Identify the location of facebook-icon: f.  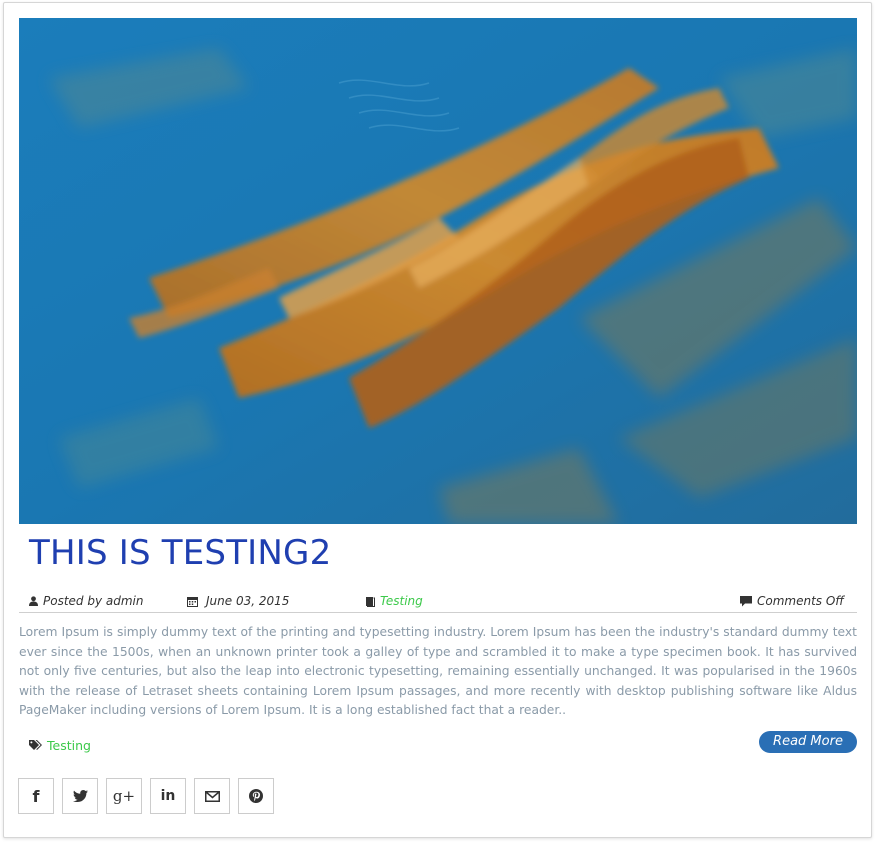
(36, 796).